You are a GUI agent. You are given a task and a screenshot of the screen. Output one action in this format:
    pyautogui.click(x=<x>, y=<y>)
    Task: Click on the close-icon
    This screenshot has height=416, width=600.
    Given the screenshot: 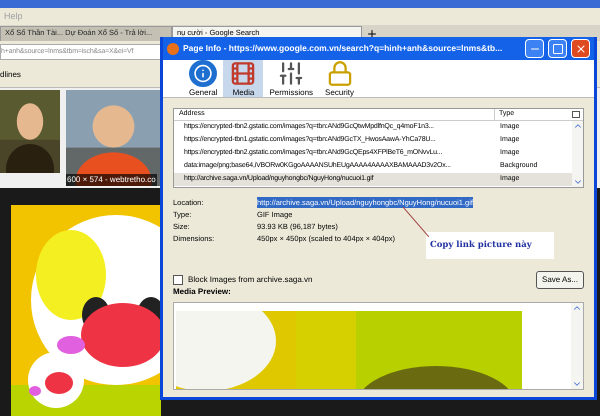 What is the action you would take?
    pyautogui.click(x=580, y=48)
    